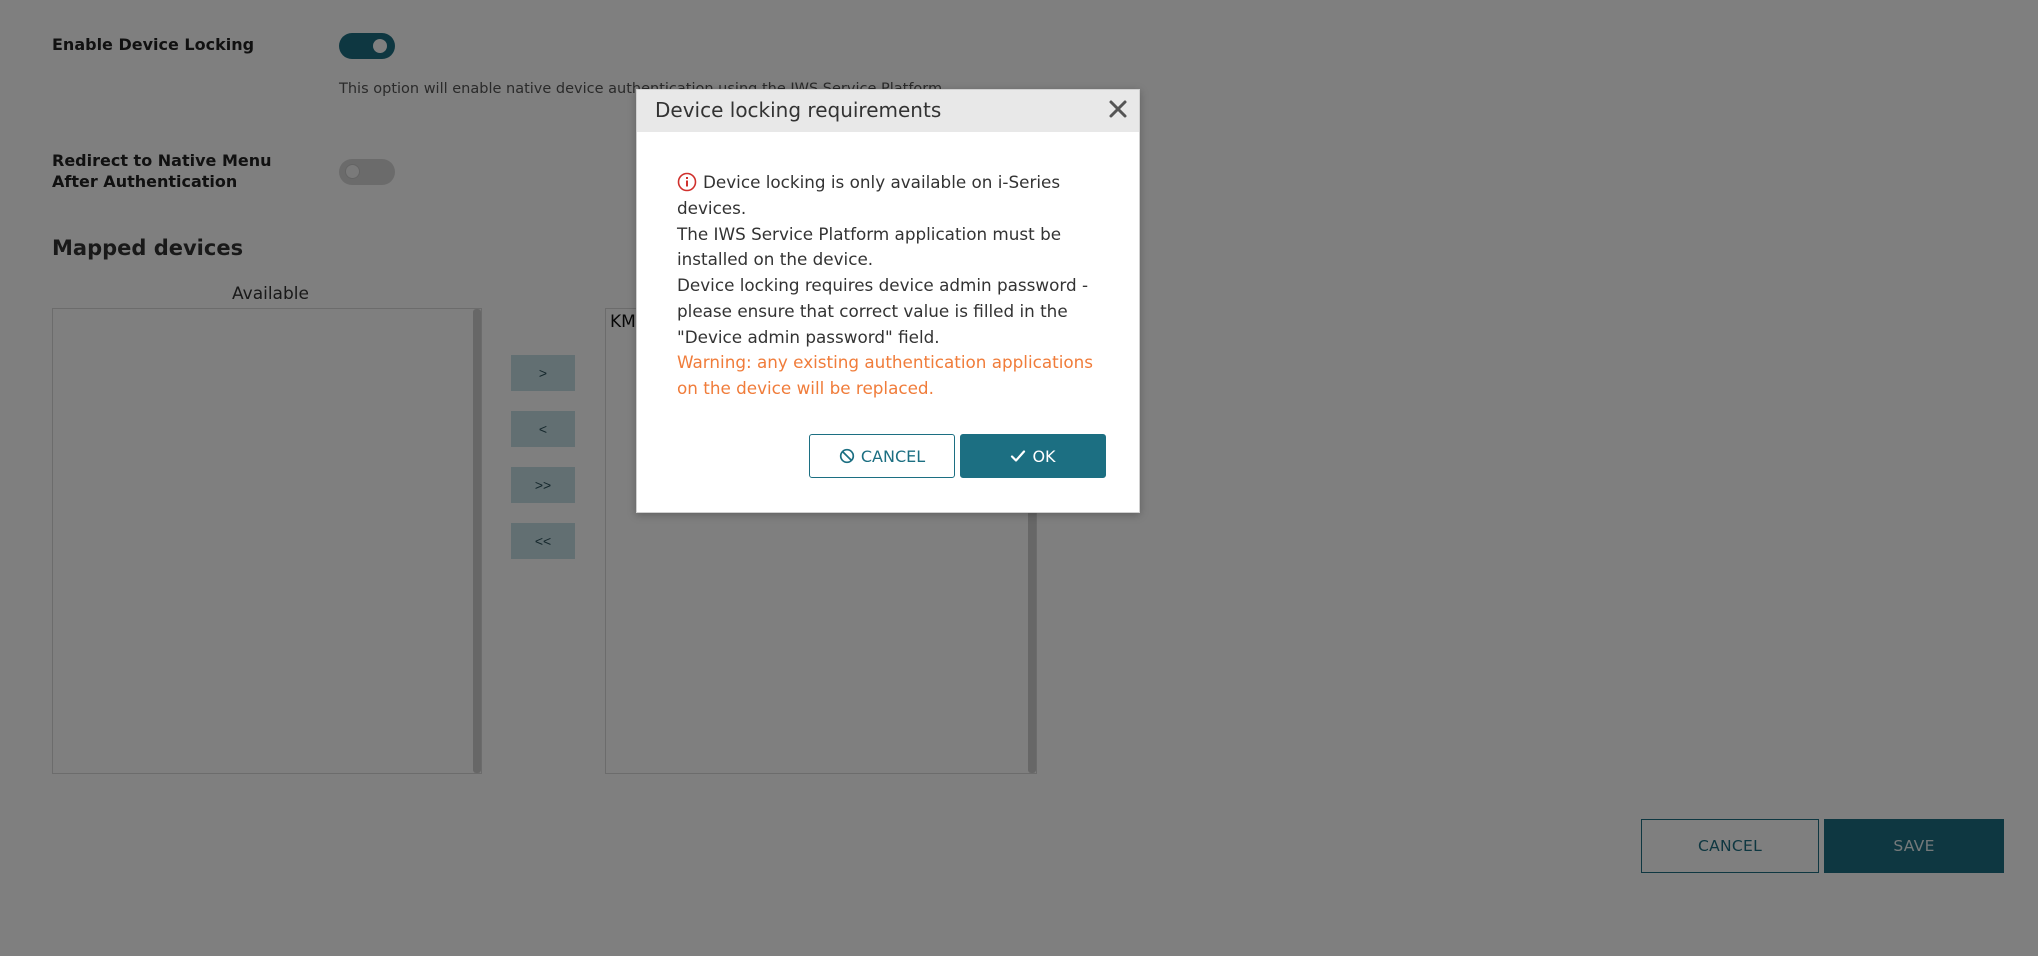  What do you see at coordinates (1118, 109) in the screenshot?
I see `close-icon` at bounding box center [1118, 109].